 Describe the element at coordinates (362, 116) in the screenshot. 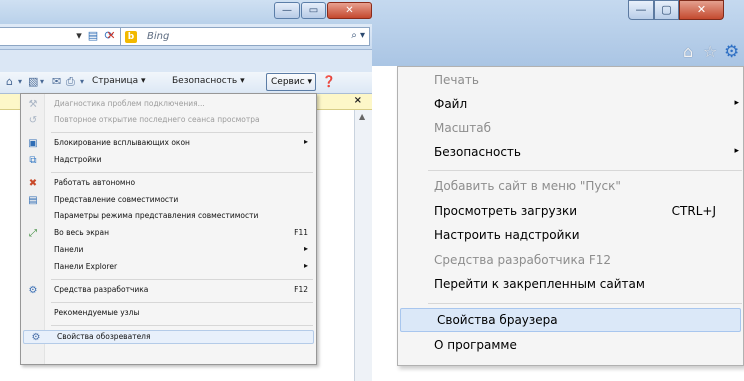

I see `scroll-up-icon: ▲` at that location.